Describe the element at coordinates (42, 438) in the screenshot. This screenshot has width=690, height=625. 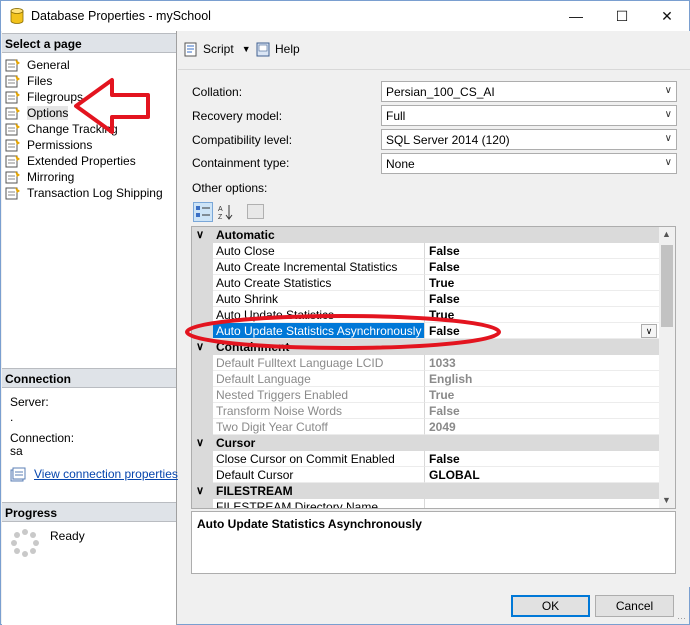
I see `connection-label: Connection:` at that location.